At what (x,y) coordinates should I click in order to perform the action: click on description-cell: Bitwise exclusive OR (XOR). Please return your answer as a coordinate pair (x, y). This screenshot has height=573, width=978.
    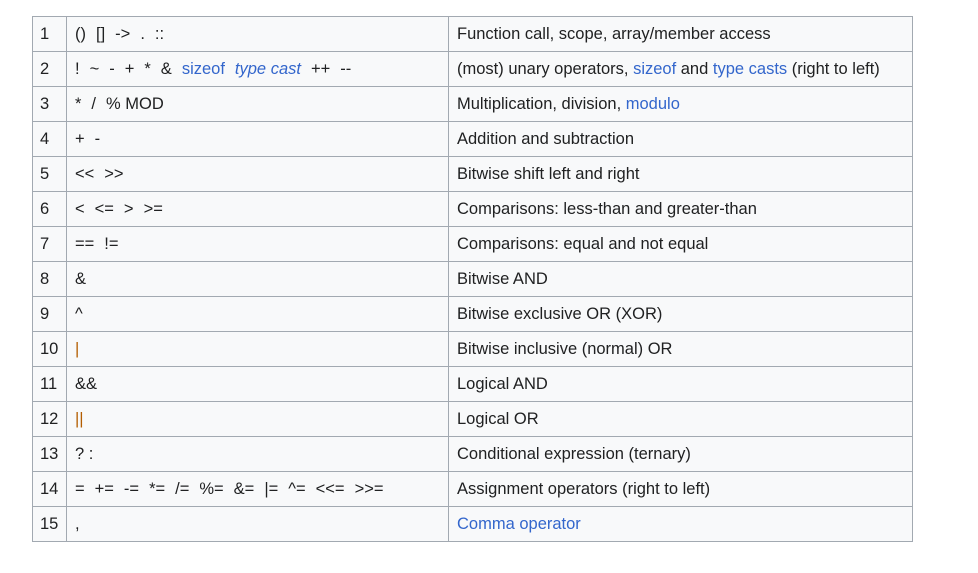
    Looking at the image, I should click on (680, 314).